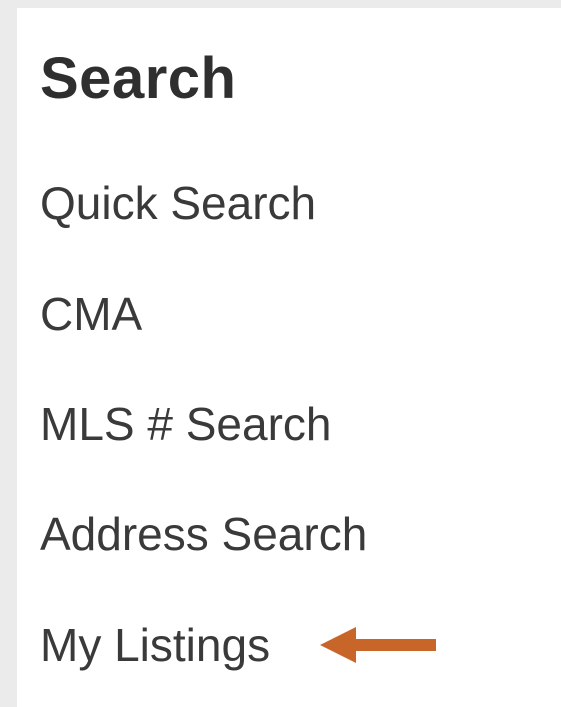 The width and height of the screenshot is (561, 707). I want to click on left-arrow-icon, so click(378, 645).